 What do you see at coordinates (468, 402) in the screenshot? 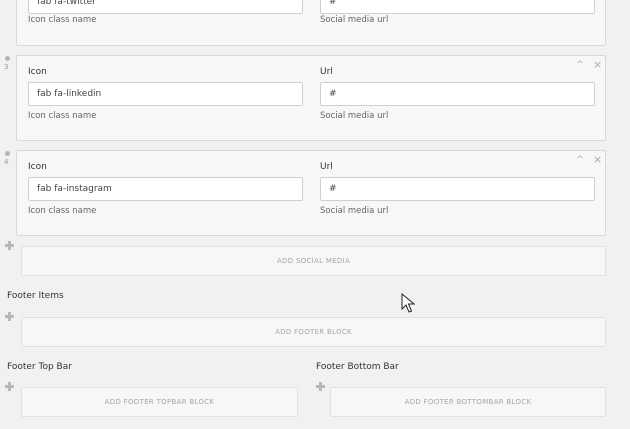
I see `add-footer-bottombar-block-button: ADD FOOTER BOTTOMBAR BLOCK` at bounding box center [468, 402].